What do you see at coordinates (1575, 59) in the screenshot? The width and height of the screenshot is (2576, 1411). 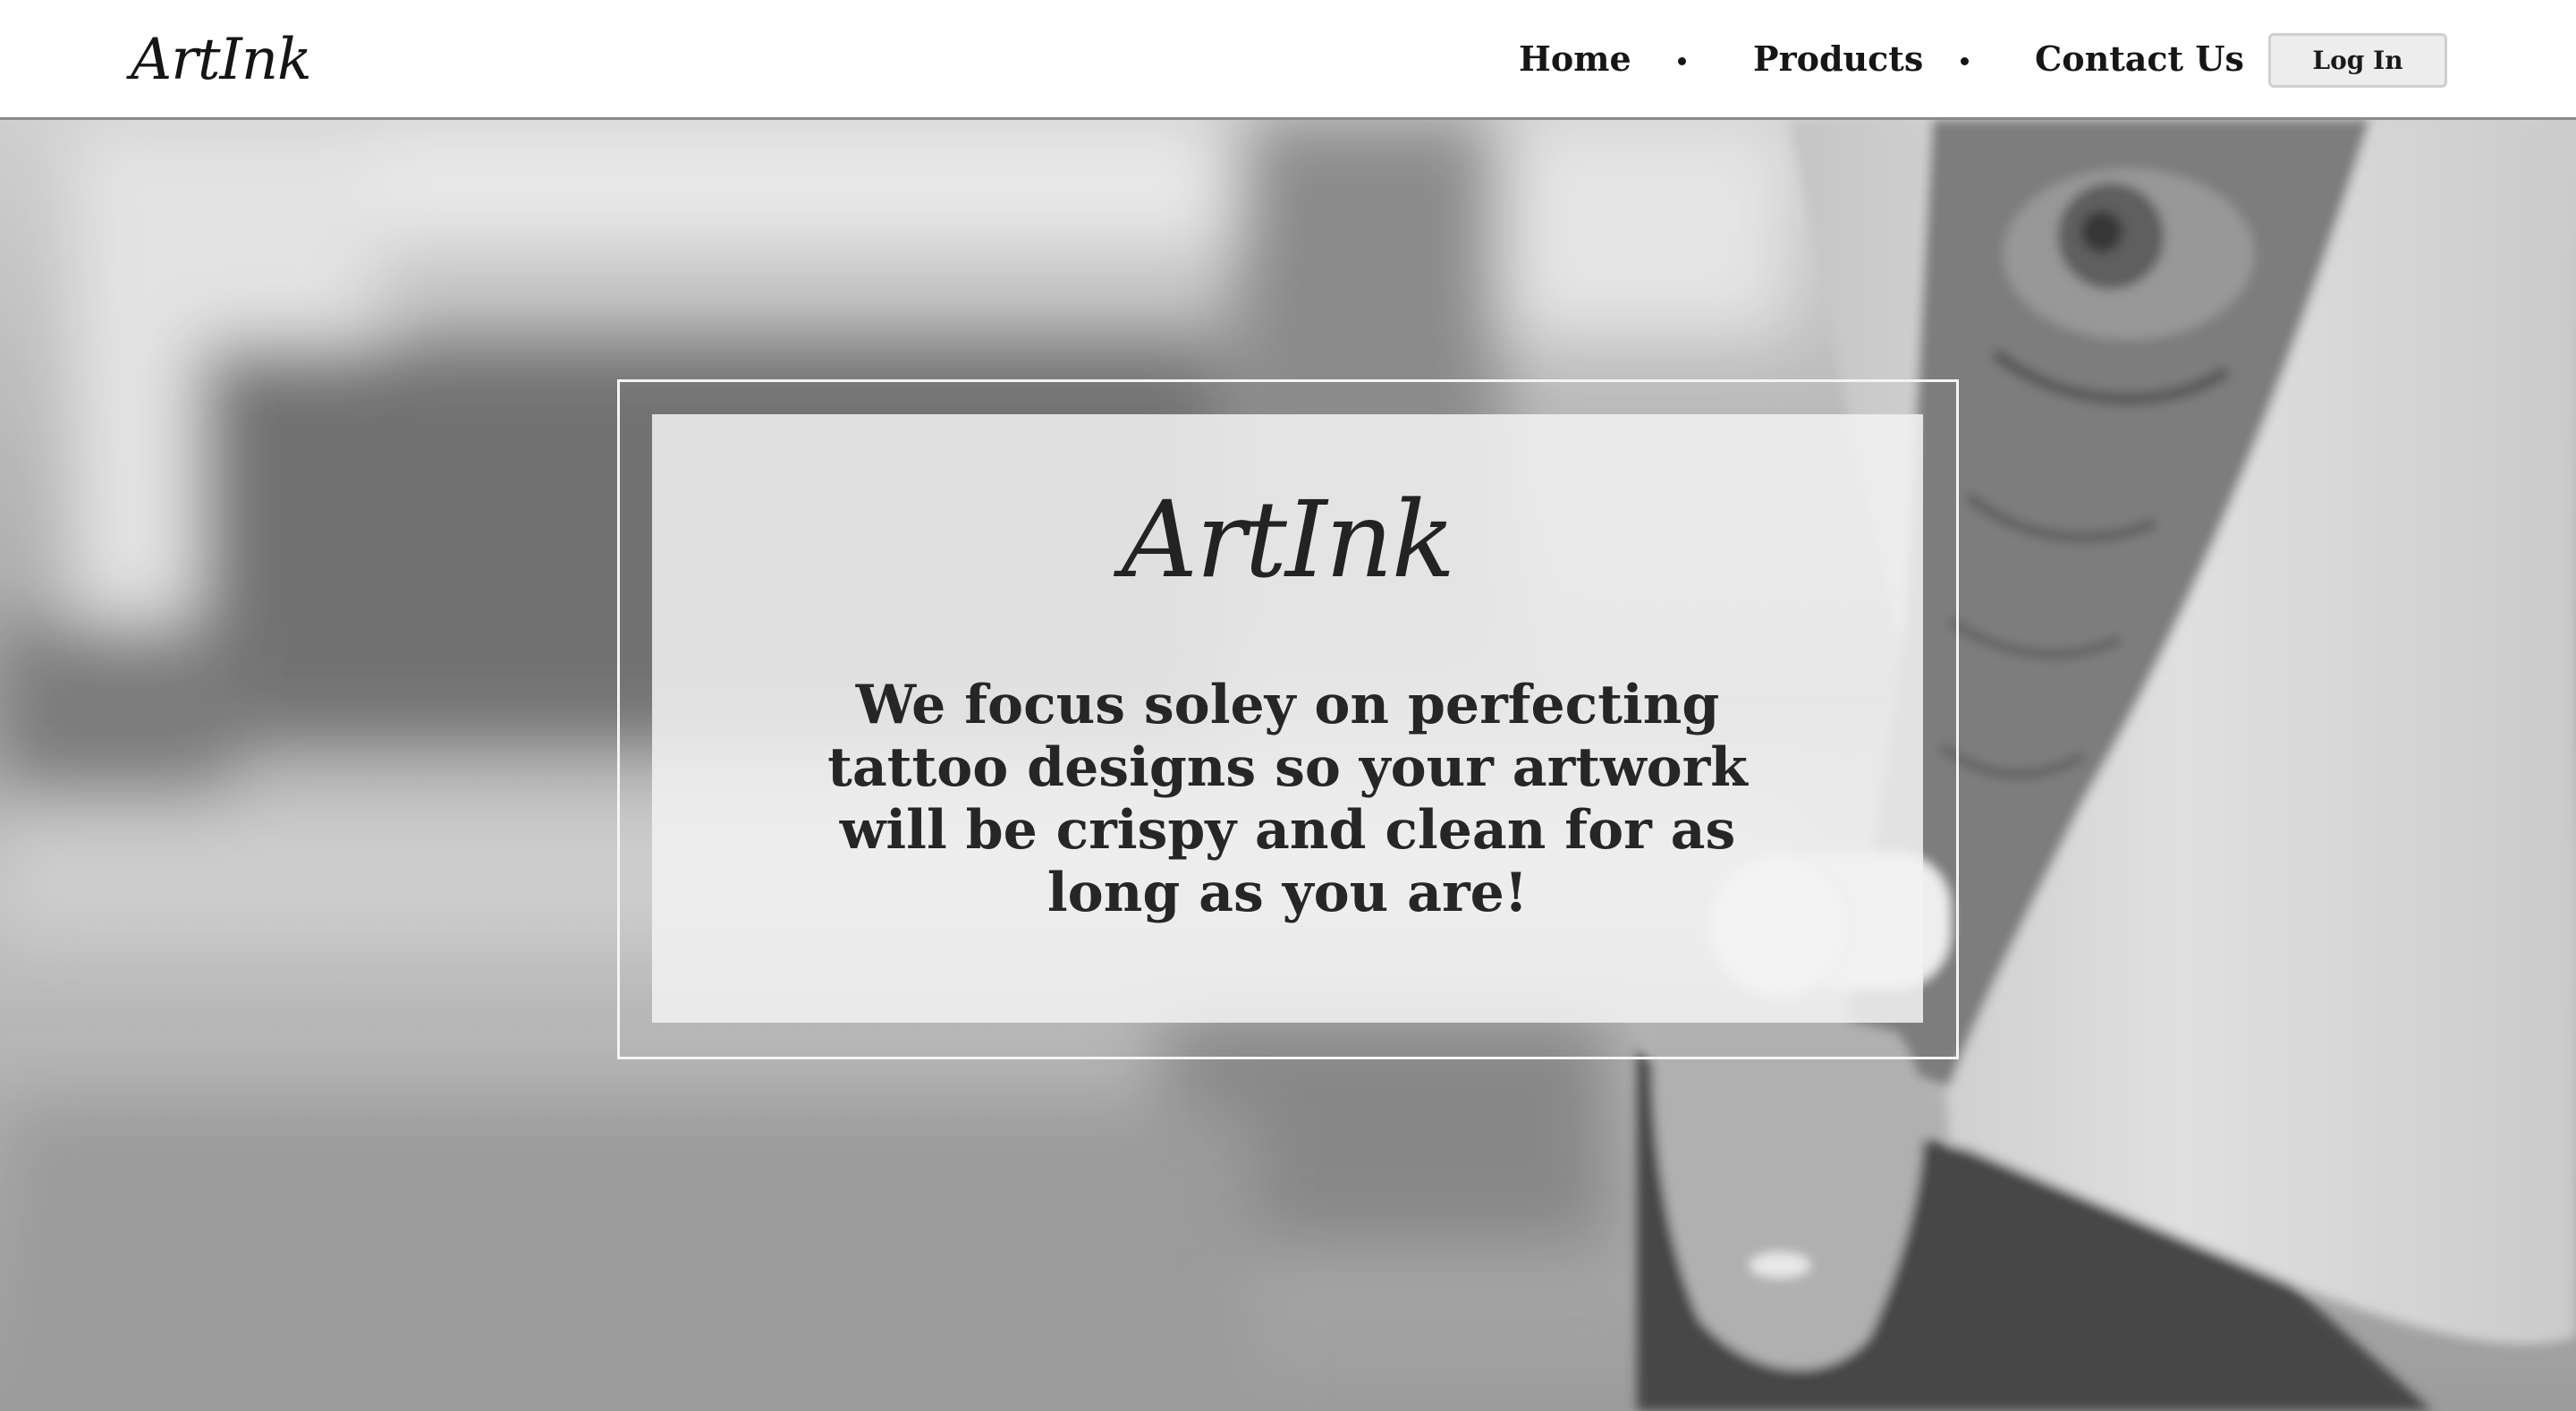 I see `nav-link-home: Home` at bounding box center [1575, 59].